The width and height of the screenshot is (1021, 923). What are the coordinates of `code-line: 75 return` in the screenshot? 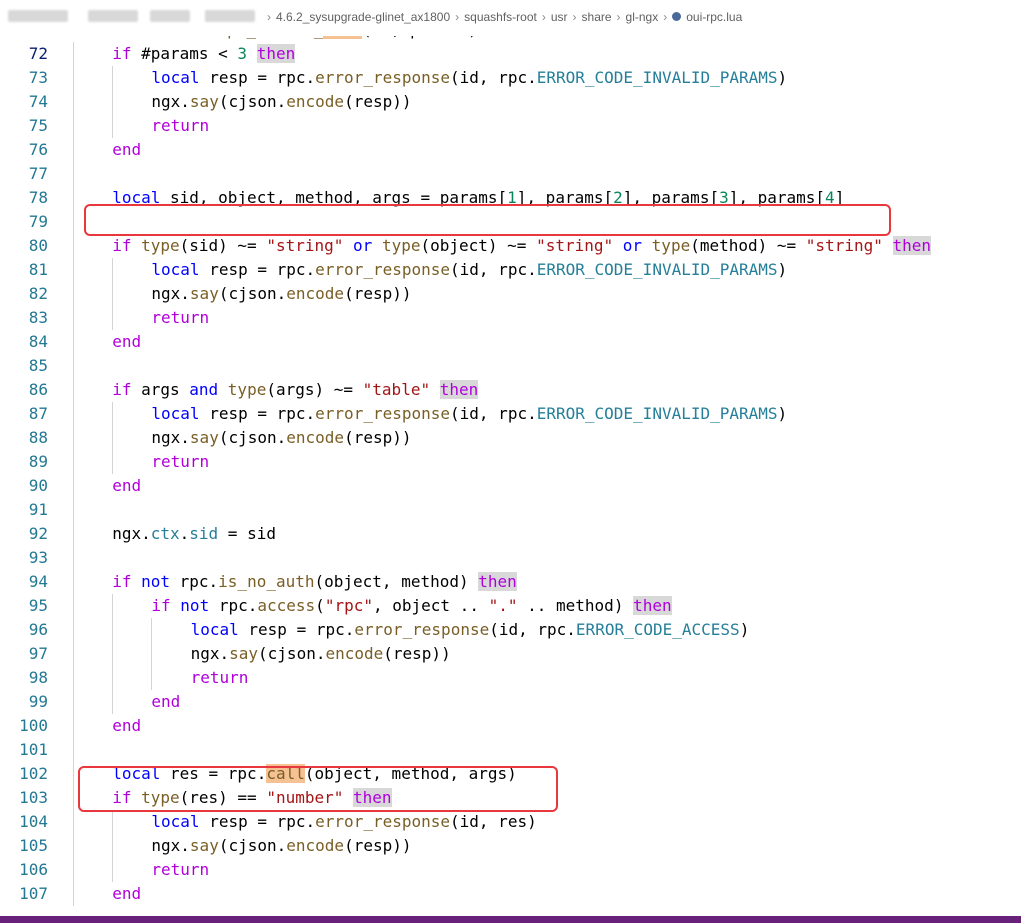 It's located at (510, 126).